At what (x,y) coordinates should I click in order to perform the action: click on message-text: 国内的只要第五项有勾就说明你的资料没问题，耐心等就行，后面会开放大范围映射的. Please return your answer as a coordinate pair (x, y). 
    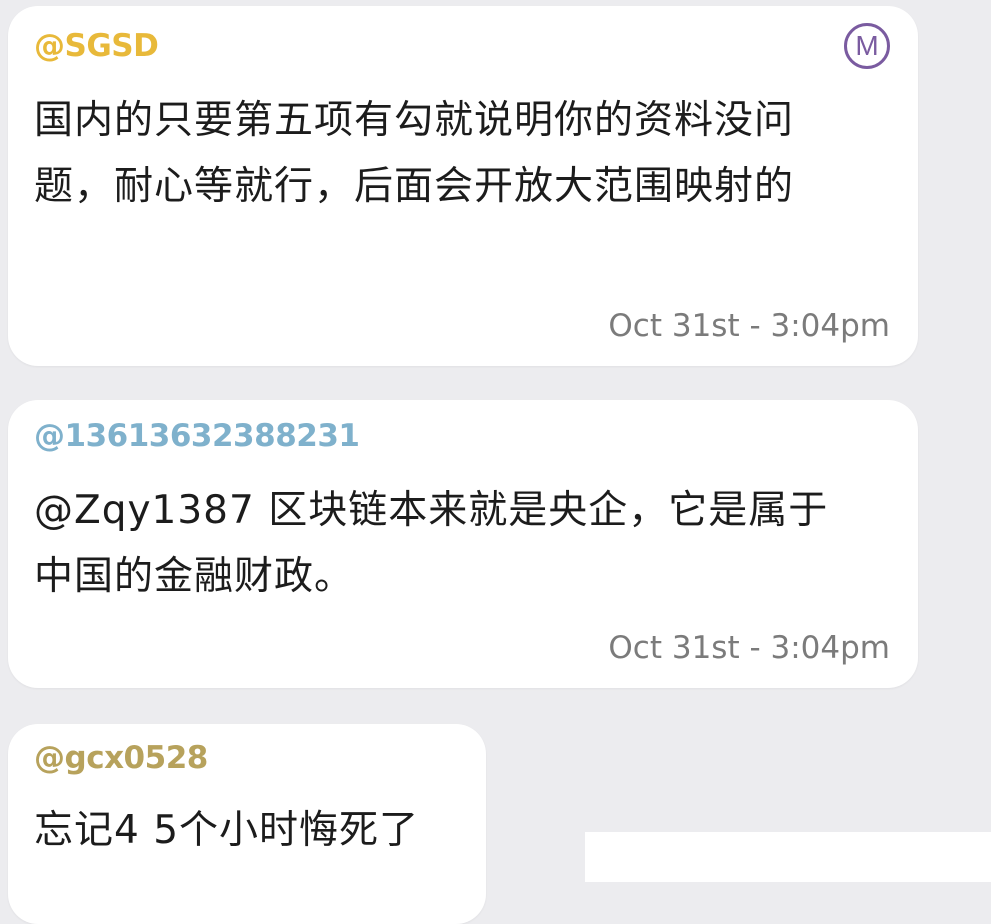
    Looking at the image, I should click on (414, 153).